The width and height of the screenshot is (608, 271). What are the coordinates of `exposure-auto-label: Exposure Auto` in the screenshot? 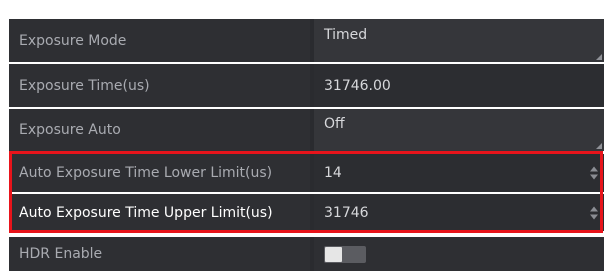 It's located at (159, 130).